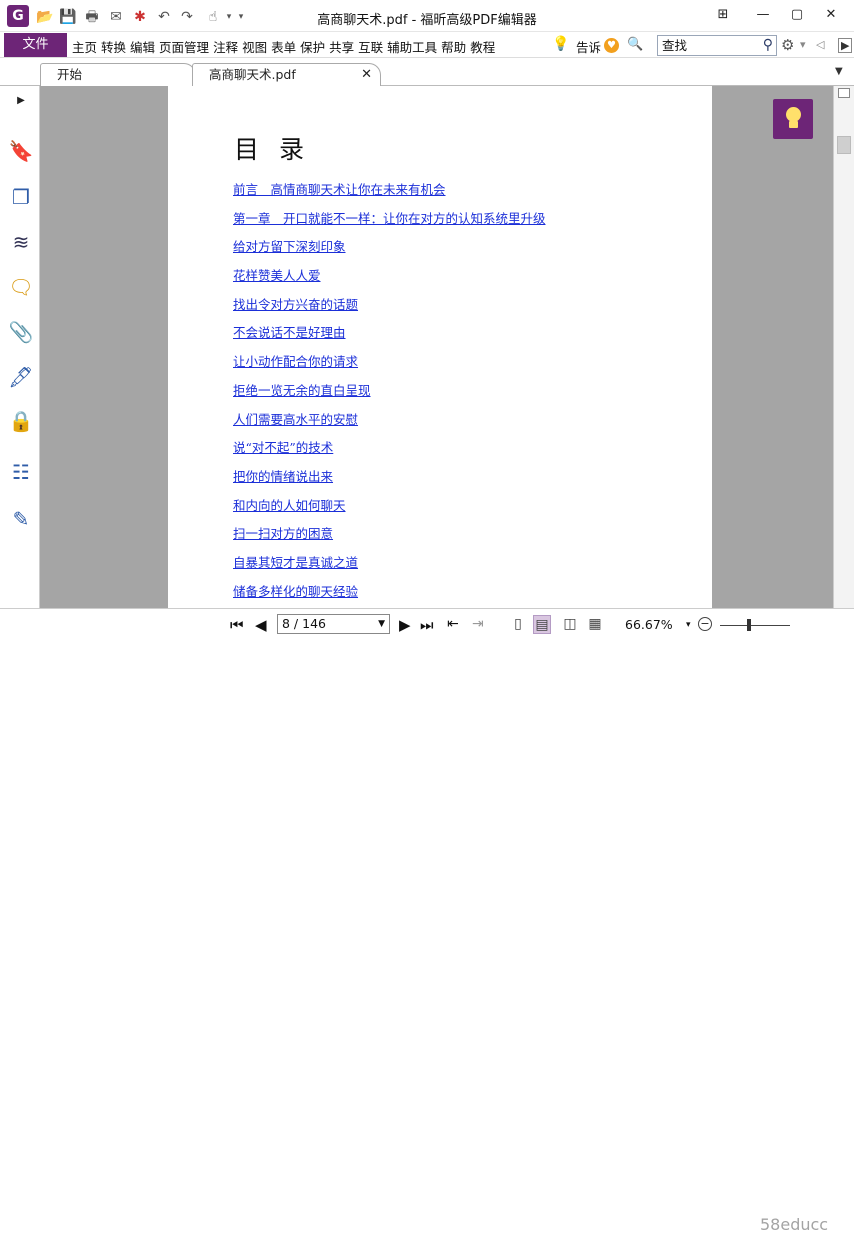 Image resolution: width=854 pixels, height=1234 pixels. I want to click on gear-dropdown-icon: ▾, so click(803, 44).